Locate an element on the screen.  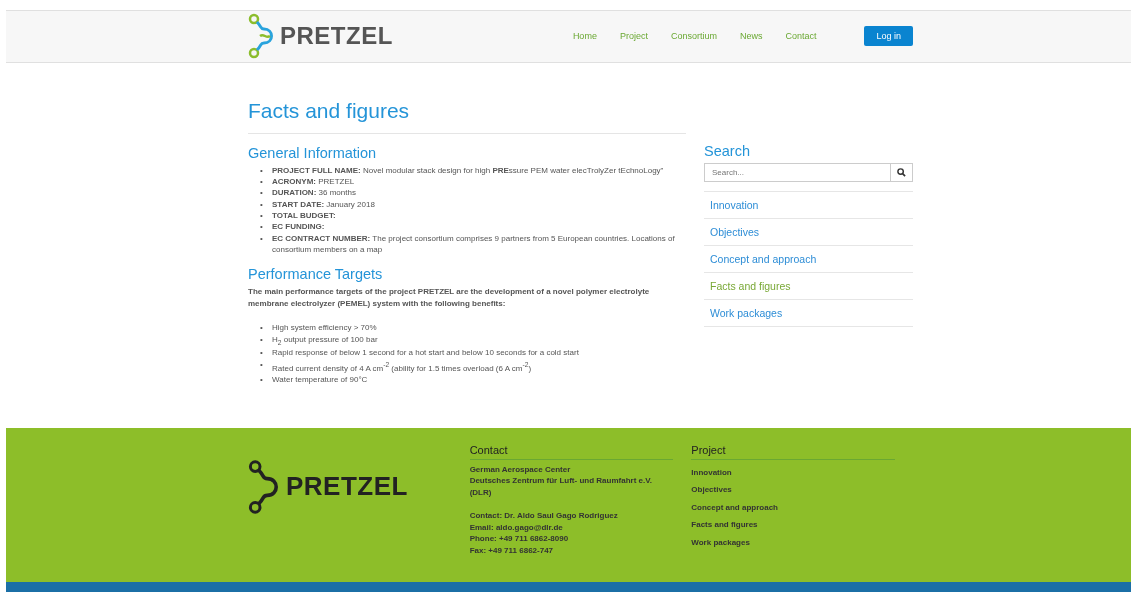
sidebar-heading: Search is located at coordinates (727, 150).